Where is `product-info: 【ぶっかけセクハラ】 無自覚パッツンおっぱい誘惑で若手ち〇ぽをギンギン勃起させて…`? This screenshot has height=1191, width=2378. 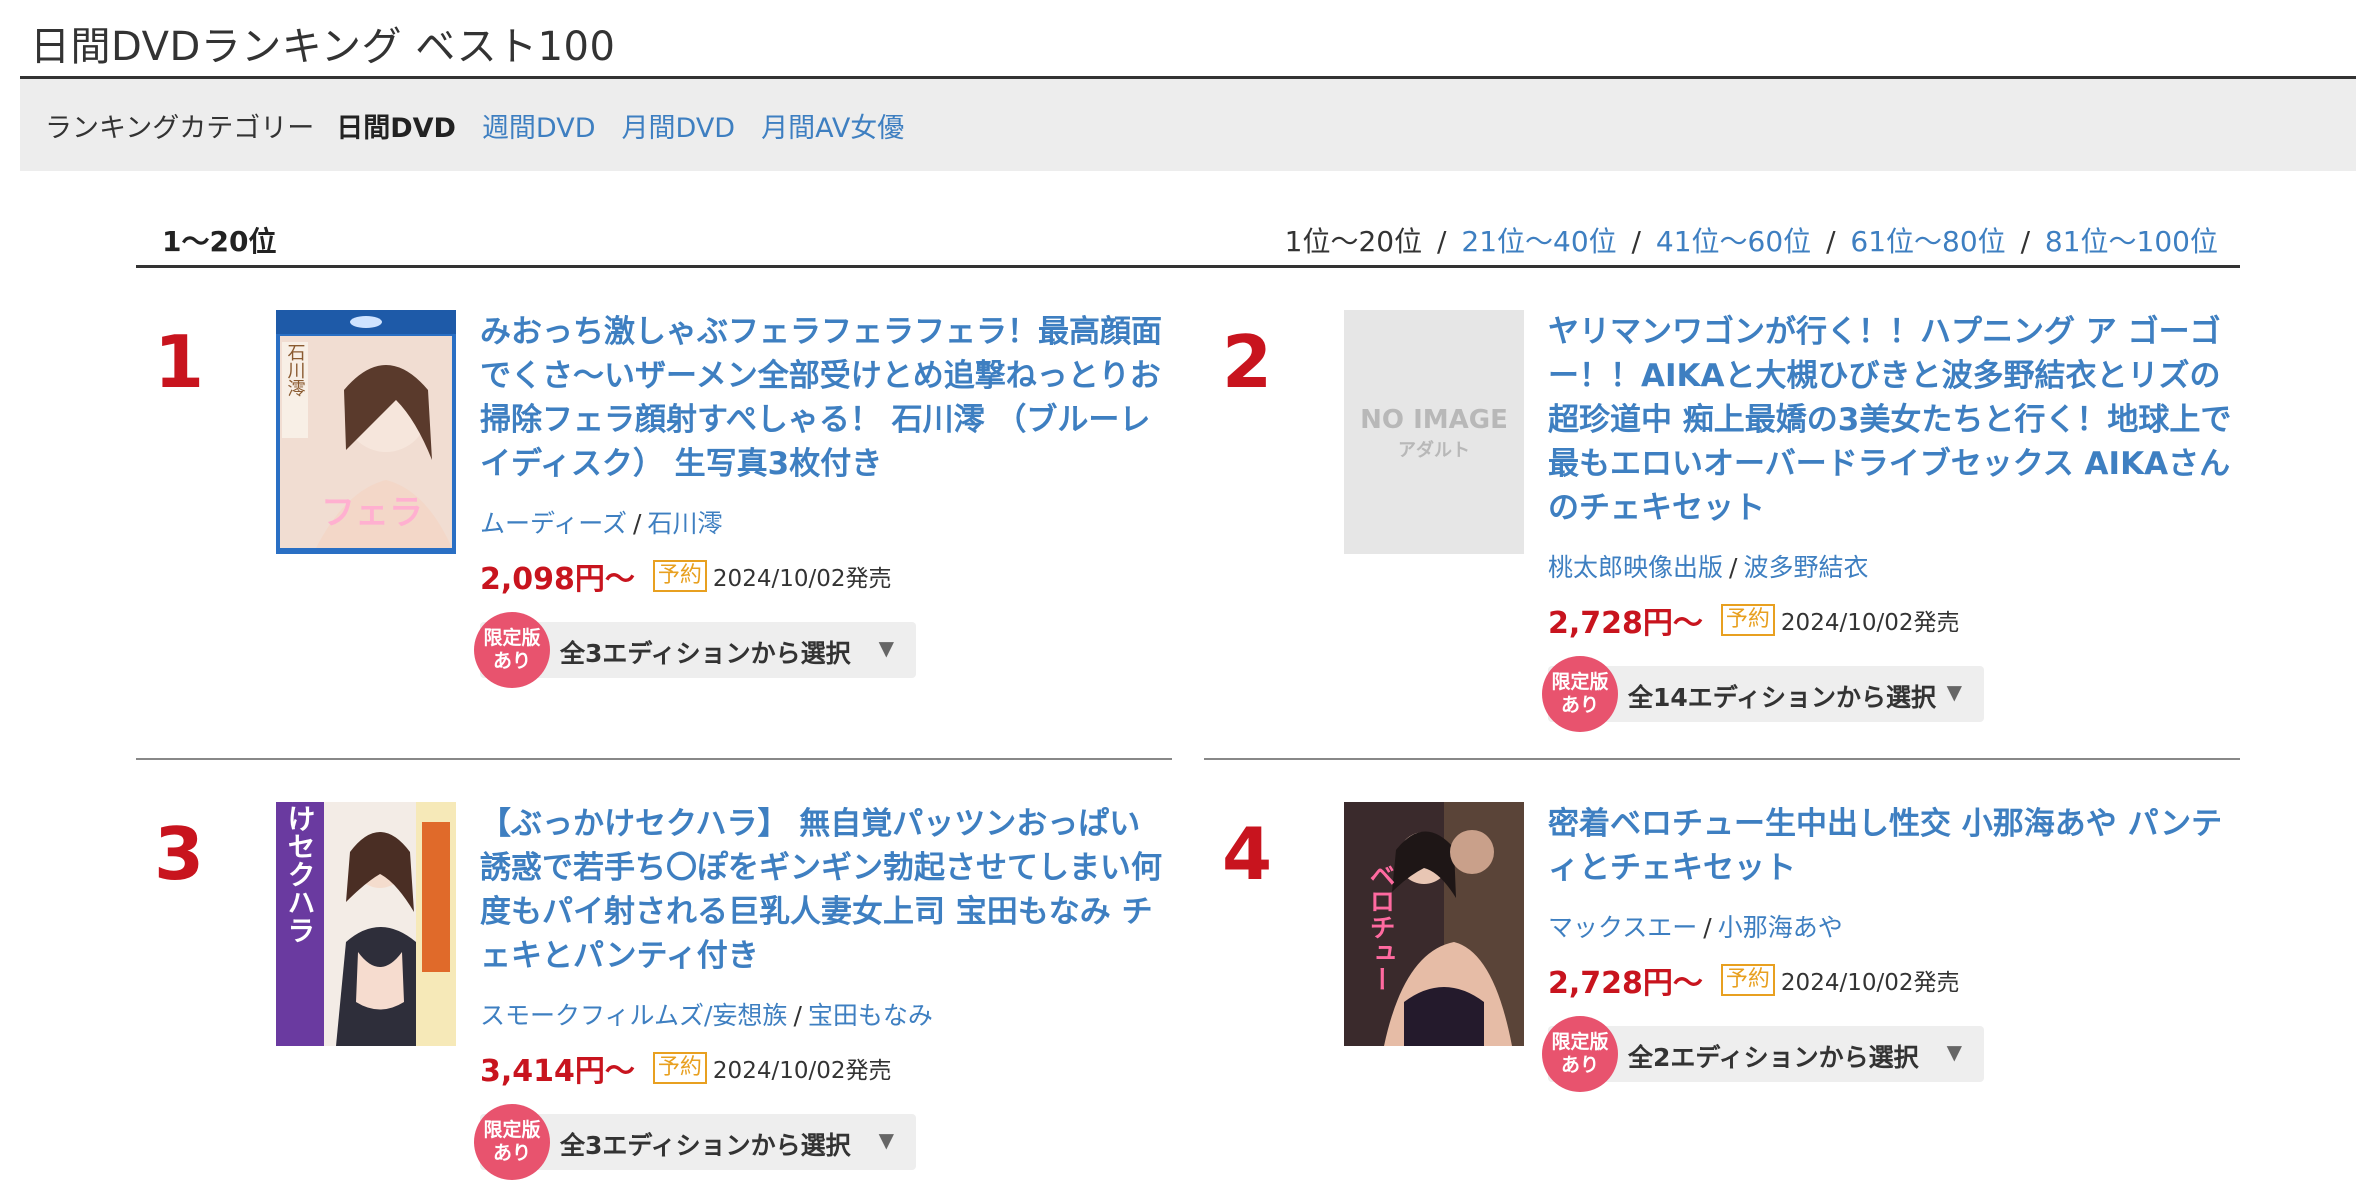
product-info: 【ぶっかけセクハラ】 無自覚パッツンおっぱい誘惑で若手ち〇ぽをギンギン勃起させて… is located at coordinates (822, 991).